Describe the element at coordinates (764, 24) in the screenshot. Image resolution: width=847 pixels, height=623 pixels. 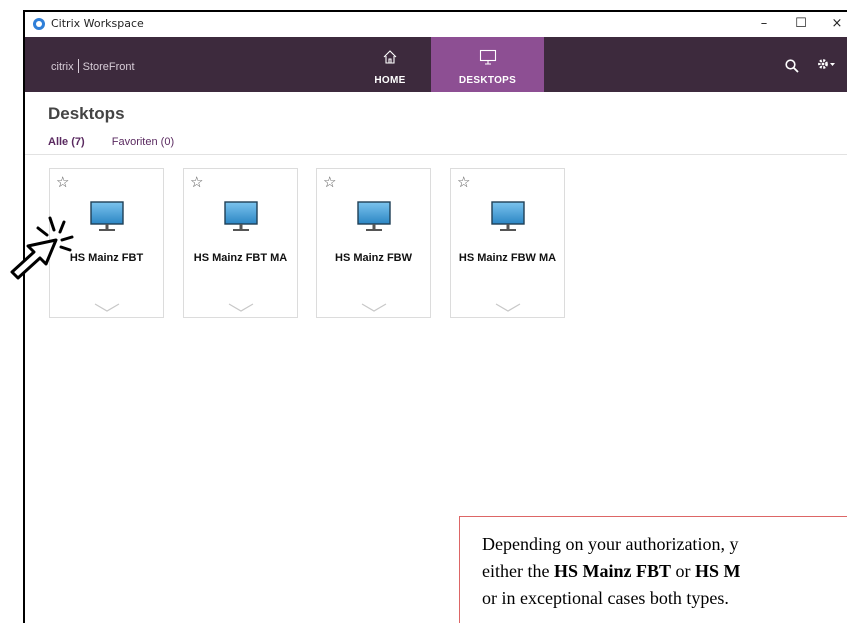
I see `minimize-button: –` at that location.